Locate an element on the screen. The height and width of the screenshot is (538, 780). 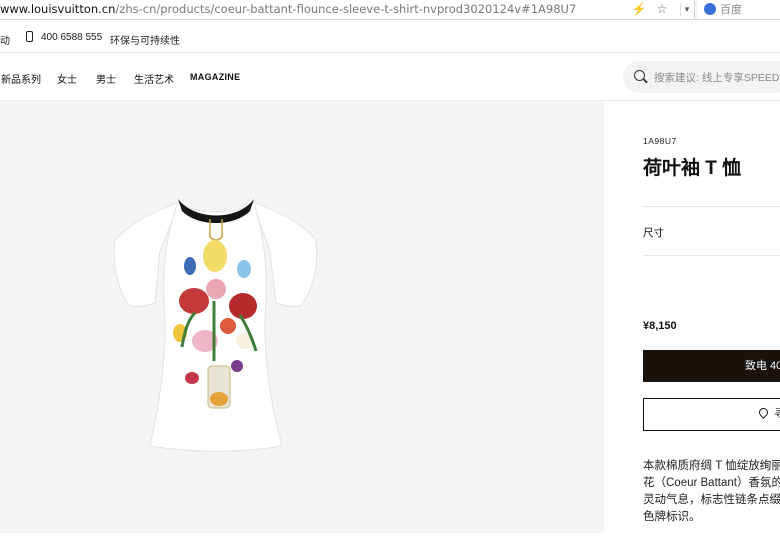
nav-item-women: 女士 is located at coordinates (67, 78).